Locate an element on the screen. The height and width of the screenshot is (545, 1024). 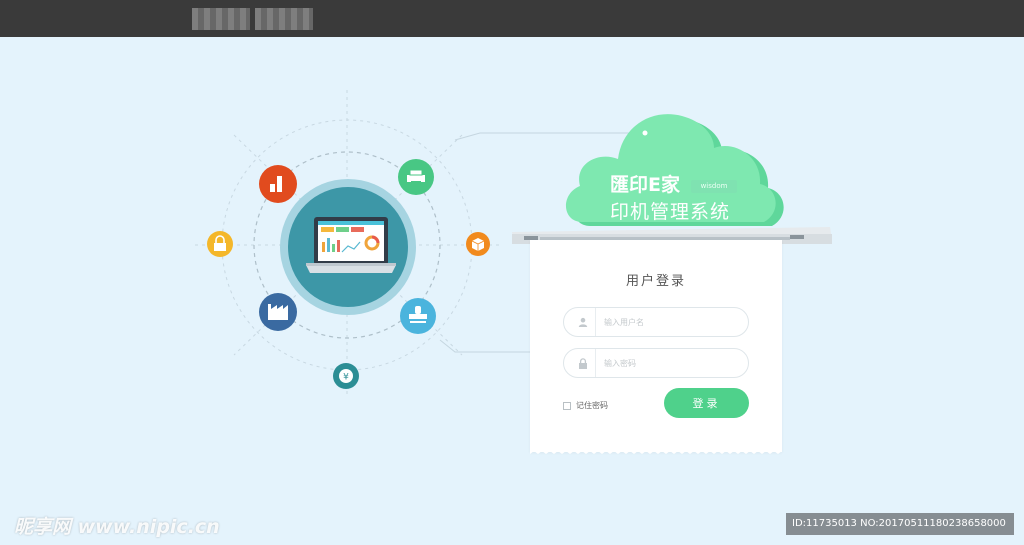
top-bar is located at coordinates (512, 18).